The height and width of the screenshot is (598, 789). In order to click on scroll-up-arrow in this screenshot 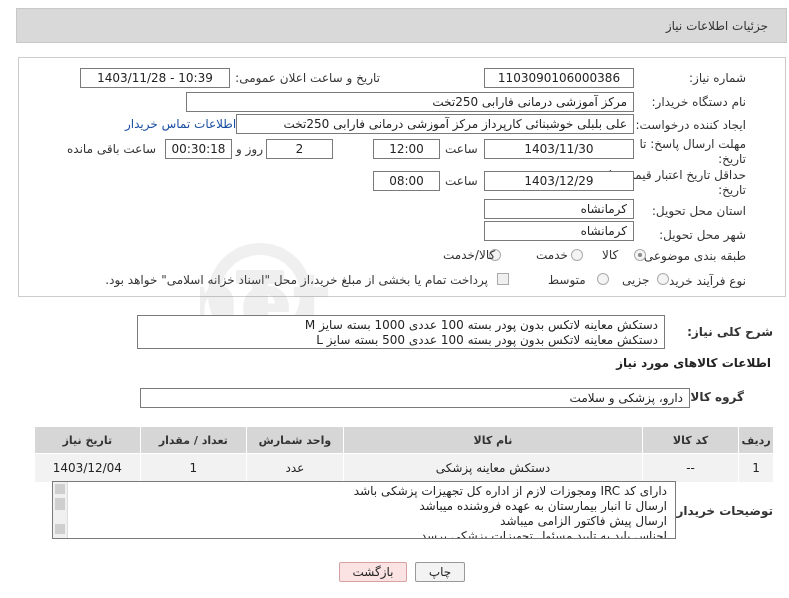, I will do `click(60, 489)`.